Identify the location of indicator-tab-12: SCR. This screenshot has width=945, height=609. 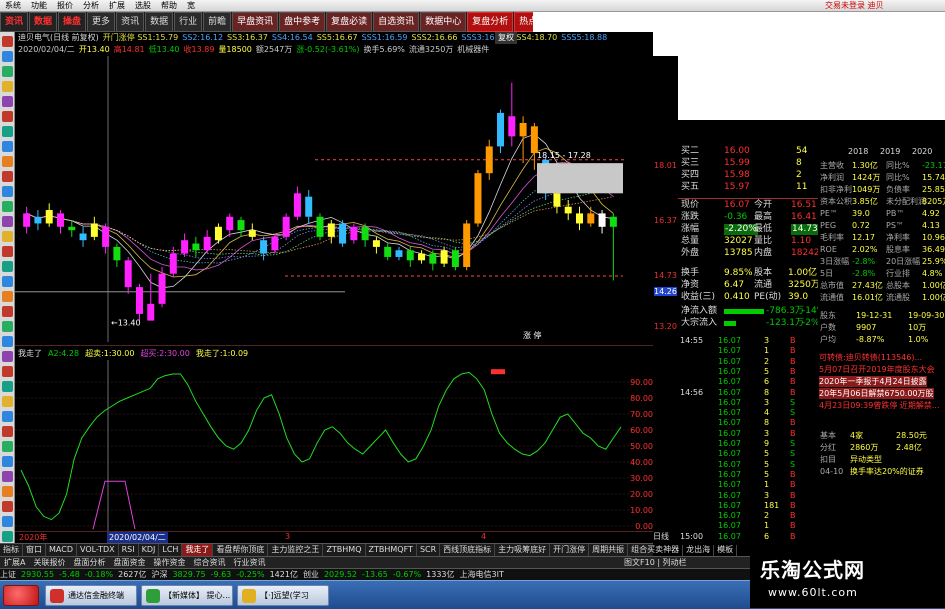
(429, 550).